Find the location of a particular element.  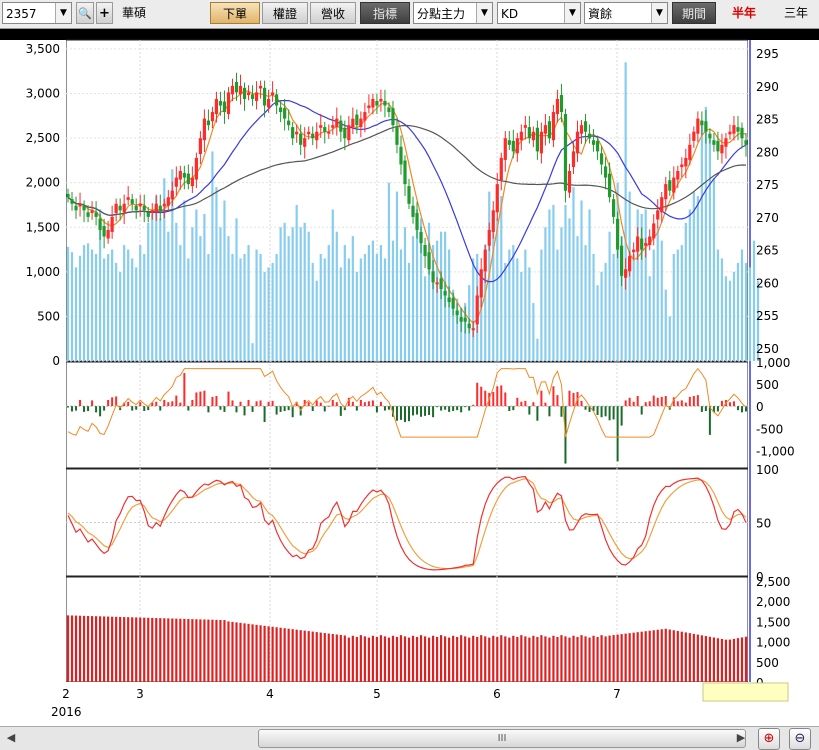

zoom-out-icon: ⊖ is located at coordinates (800, 739).